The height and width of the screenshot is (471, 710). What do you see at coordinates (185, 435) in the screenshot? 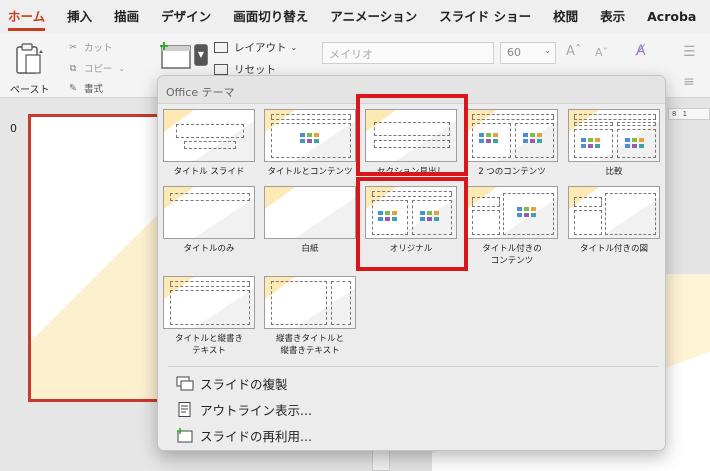
I see `reuse-icon` at bounding box center [185, 435].